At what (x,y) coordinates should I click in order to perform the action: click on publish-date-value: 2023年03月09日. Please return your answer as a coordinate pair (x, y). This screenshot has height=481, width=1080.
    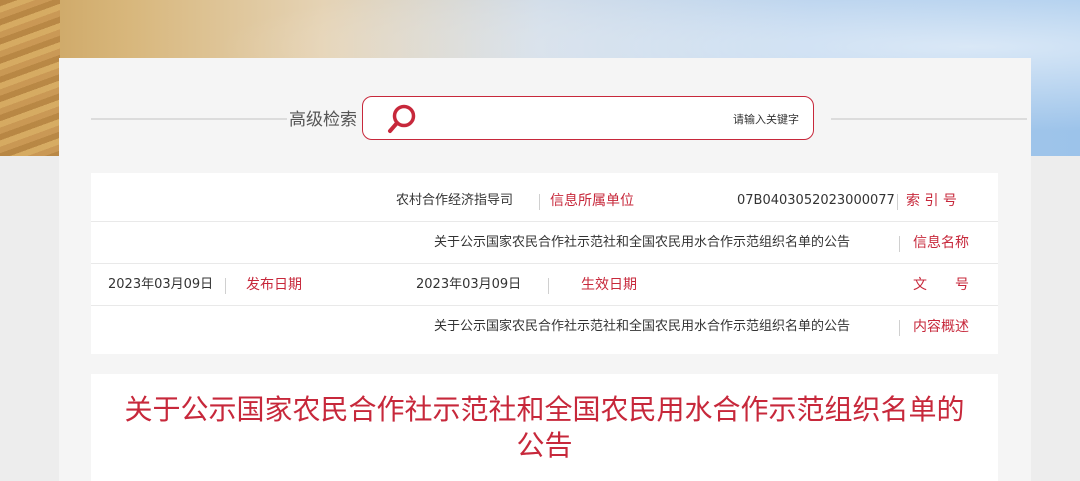
    Looking at the image, I should click on (161, 284).